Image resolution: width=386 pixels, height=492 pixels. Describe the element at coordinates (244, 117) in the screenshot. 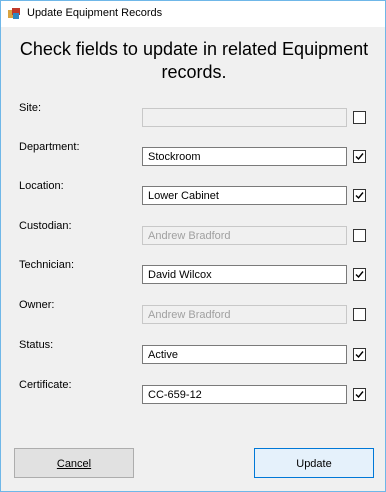

I see `site-field` at that location.